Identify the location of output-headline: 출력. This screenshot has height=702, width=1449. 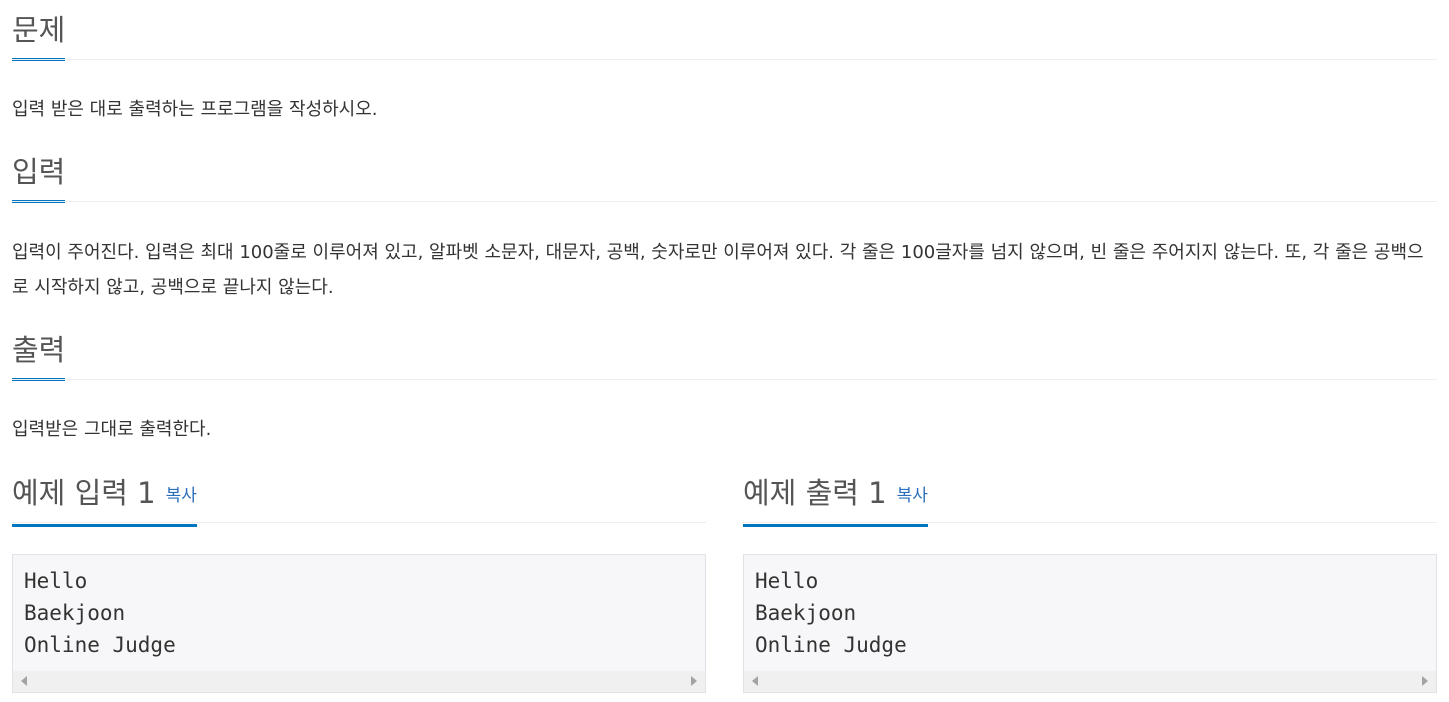
(724, 350).